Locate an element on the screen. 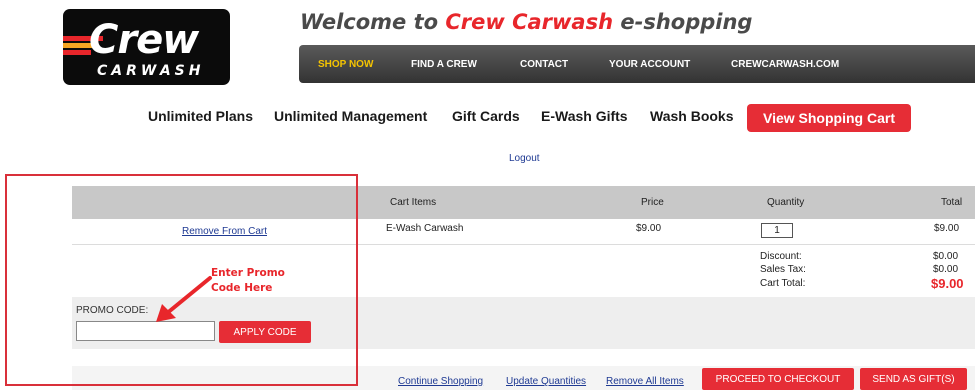 The image size is (975, 390). subnav-gift-cards: Gift Cards is located at coordinates (486, 116).